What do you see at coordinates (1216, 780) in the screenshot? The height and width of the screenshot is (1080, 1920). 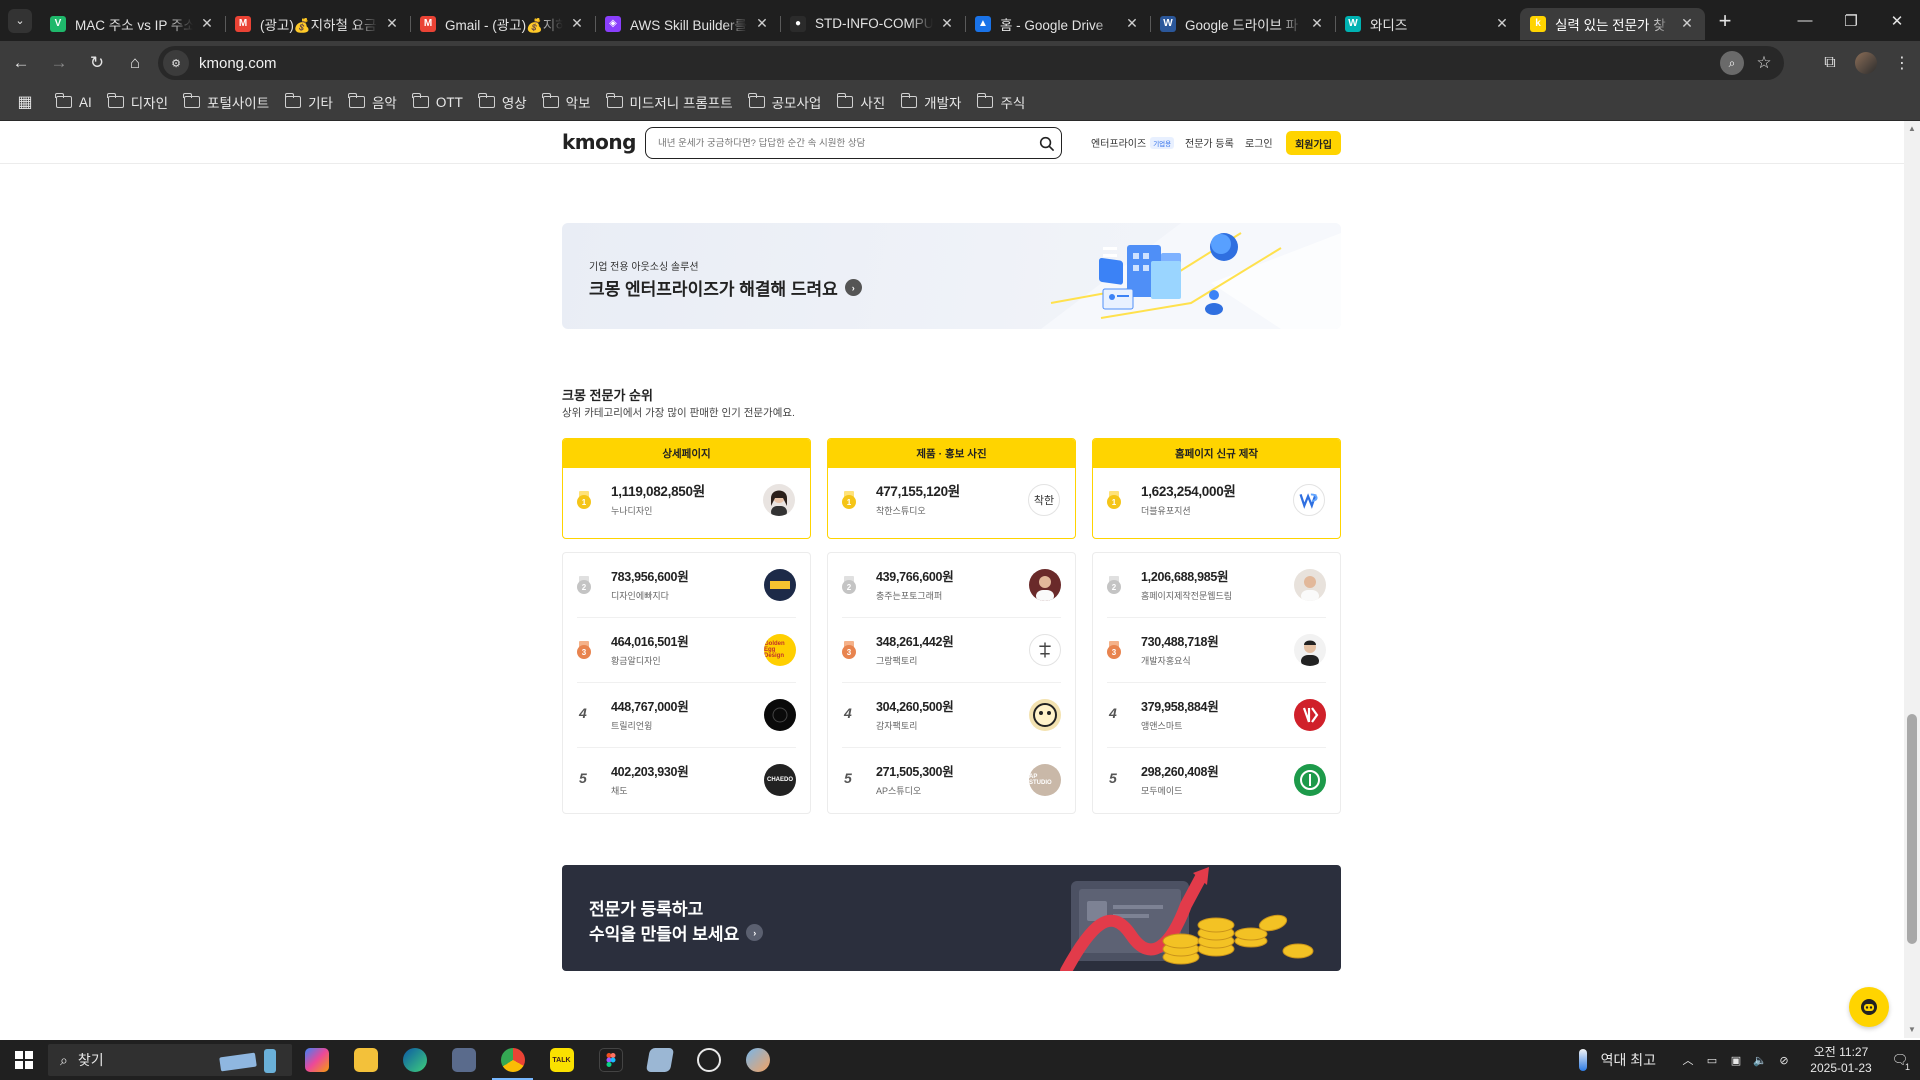 I see `rank-row-5: 5 298,260,408원 모두메이드` at bounding box center [1216, 780].